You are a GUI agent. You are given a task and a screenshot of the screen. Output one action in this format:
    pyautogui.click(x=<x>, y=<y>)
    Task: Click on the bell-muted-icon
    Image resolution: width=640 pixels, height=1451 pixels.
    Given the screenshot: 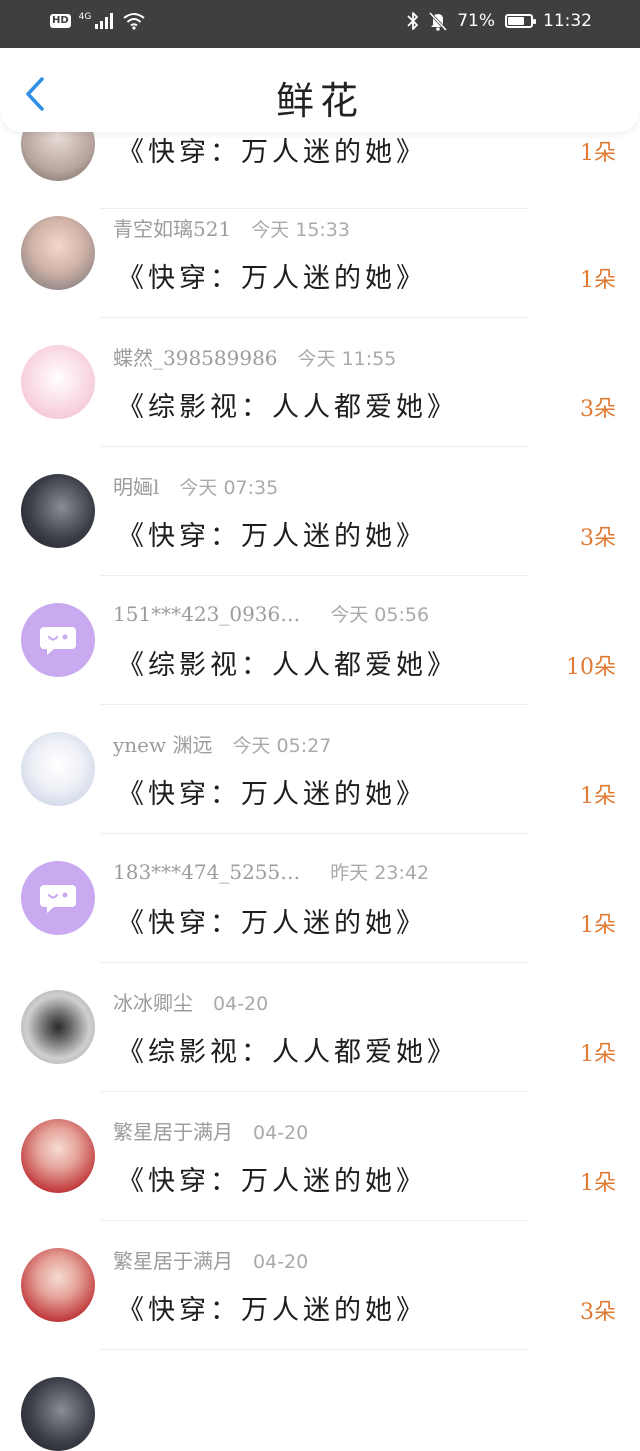 What is the action you would take?
    pyautogui.click(x=438, y=21)
    